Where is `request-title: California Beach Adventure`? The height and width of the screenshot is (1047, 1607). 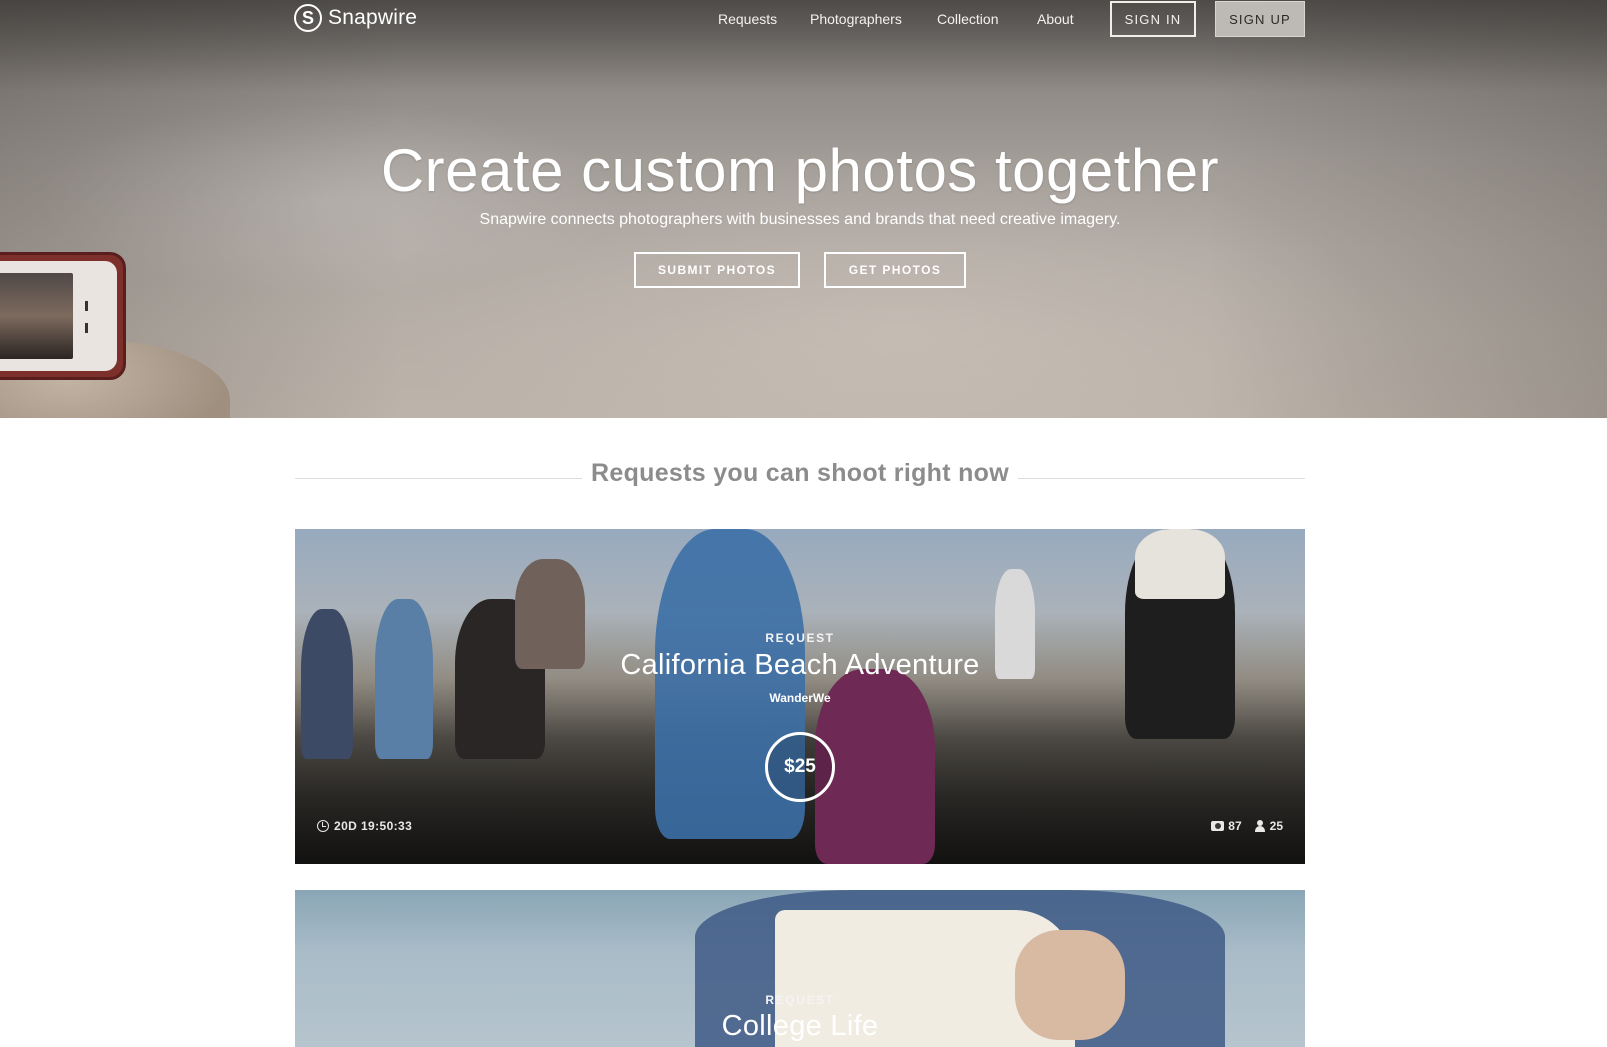 request-title: California Beach Adventure is located at coordinates (800, 665).